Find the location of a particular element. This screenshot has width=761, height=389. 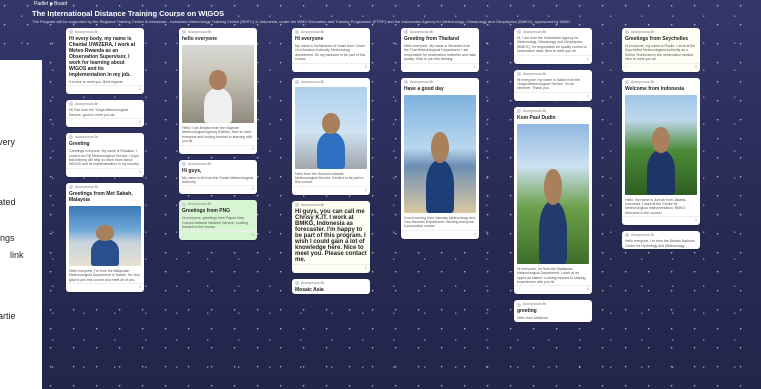

post-title: Hi everyone is located at coordinates (309, 39).